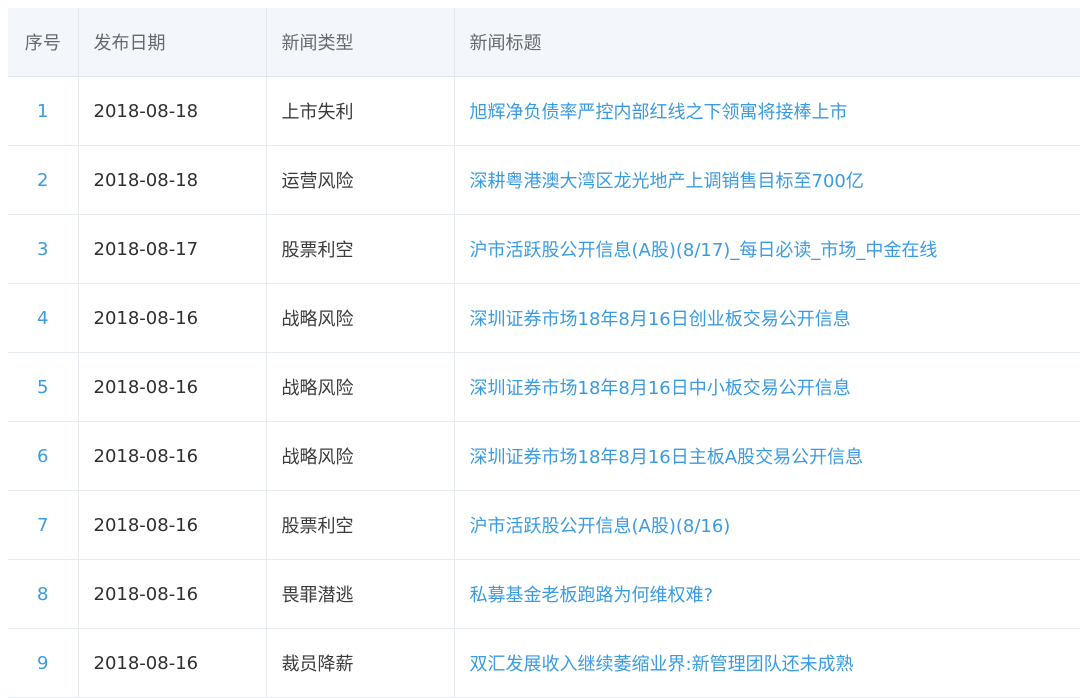 Image resolution: width=1080 pixels, height=698 pixels. What do you see at coordinates (43, 525) in the screenshot?
I see `row-index: 7` at bounding box center [43, 525].